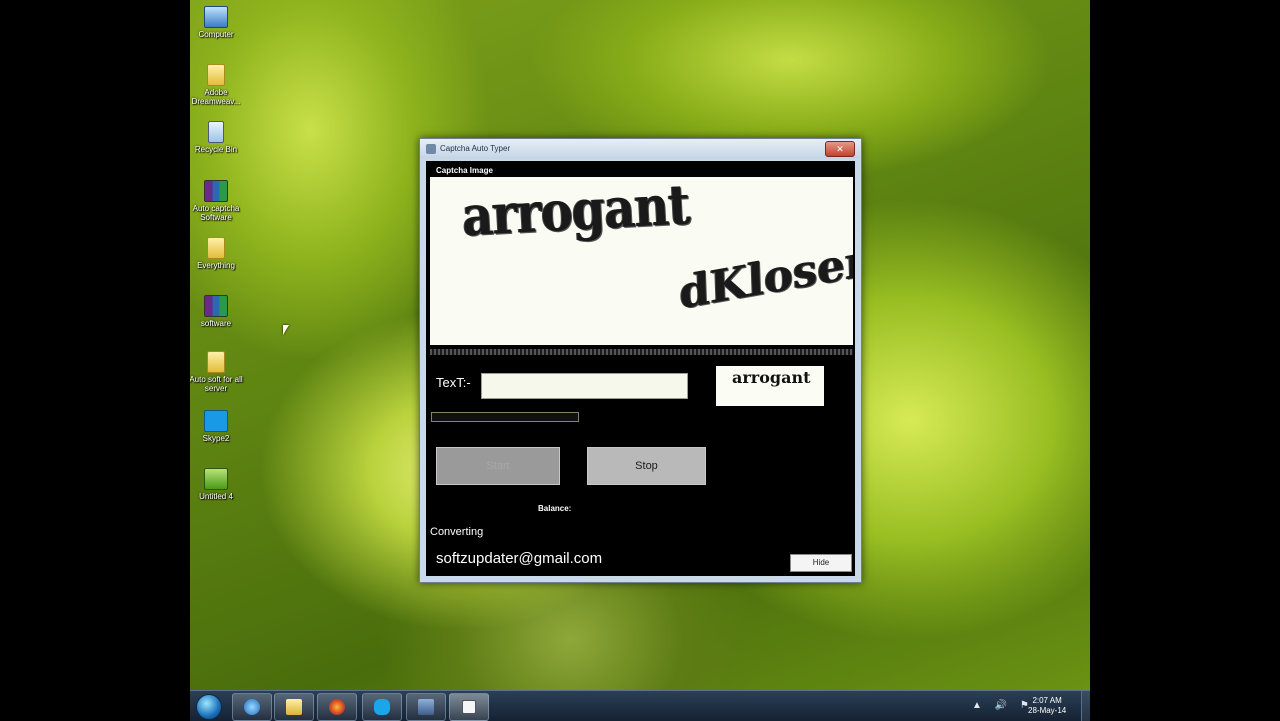 This screenshot has height=721, width=1280. Describe the element at coordinates (216, 384) in the screenshot. I see `desktop-icon-label: Auto soft for all server` at that location.